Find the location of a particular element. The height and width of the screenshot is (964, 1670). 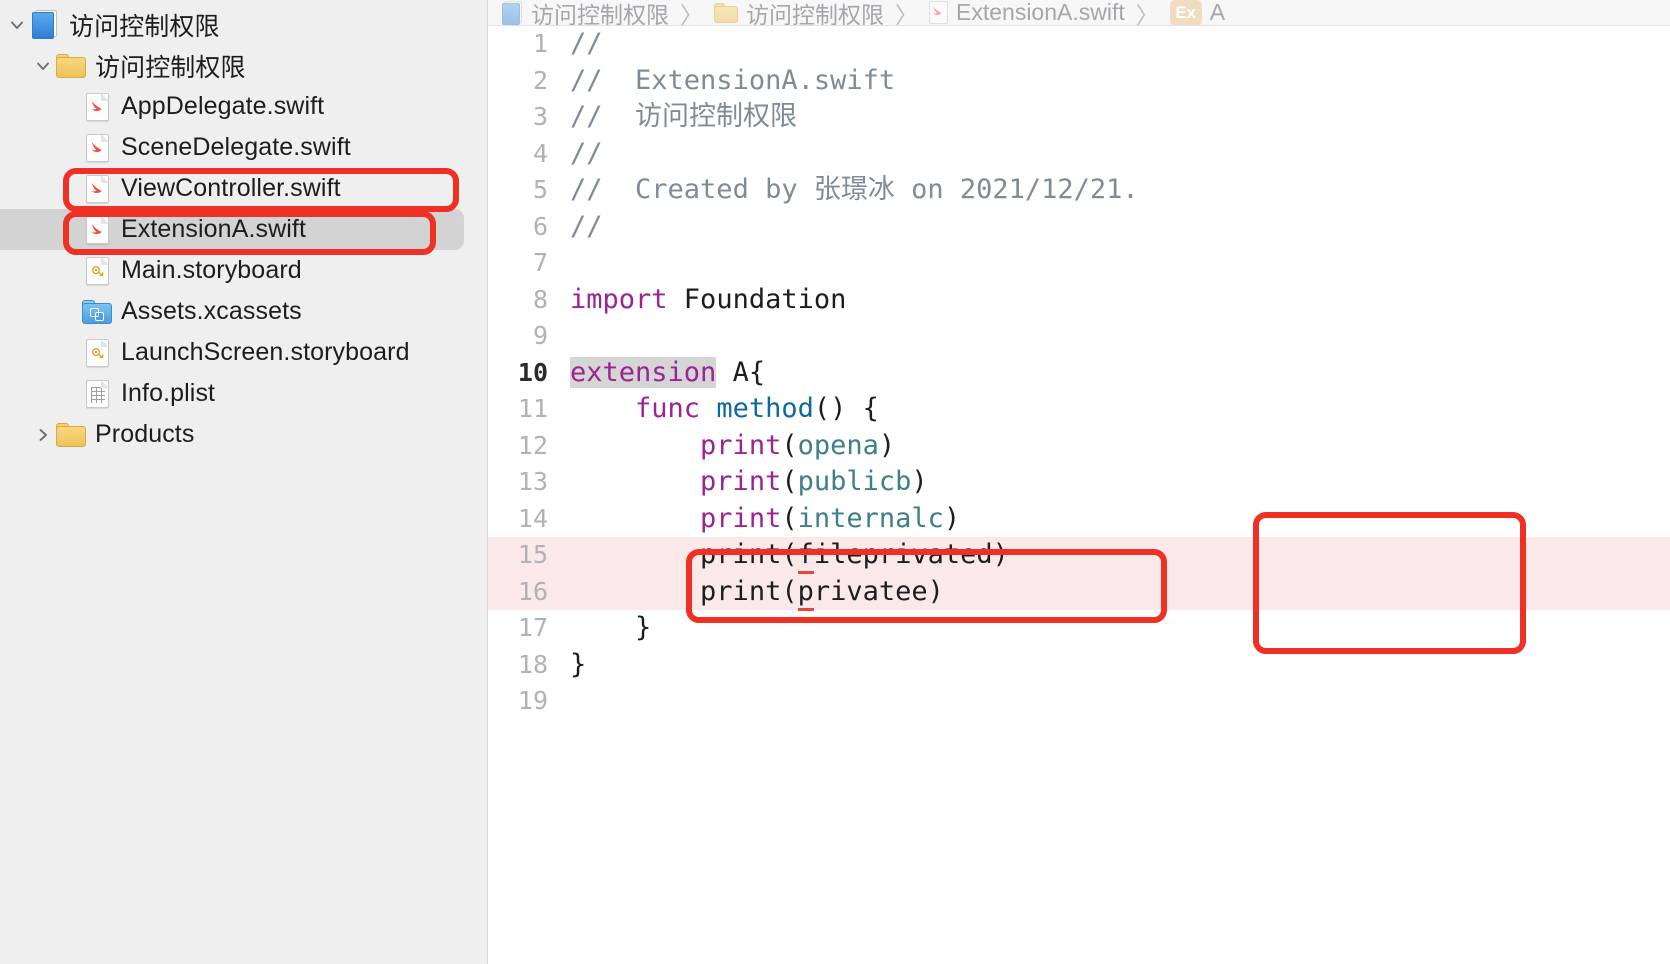

extension-badge-icon: Ex is located at coordinates (1185, 12).